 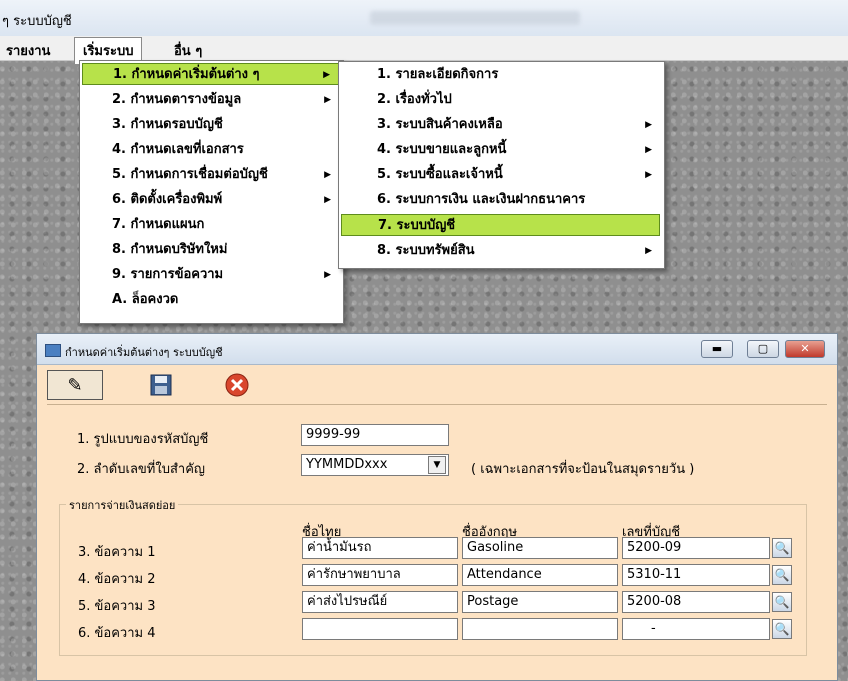 What do you see at coordinates (500, 150) in the screenshot?
I see `submenu-item-sales-receivables: 4. ระบบขายและลูกหนี้ ▶` at bounding box center [500, 150].